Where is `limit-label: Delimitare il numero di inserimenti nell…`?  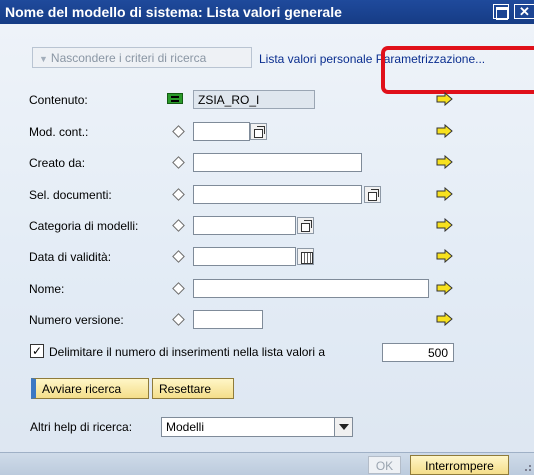 limit-label: Delimitare il numero di inserimenti nell… is located at coordinates (187, 352).